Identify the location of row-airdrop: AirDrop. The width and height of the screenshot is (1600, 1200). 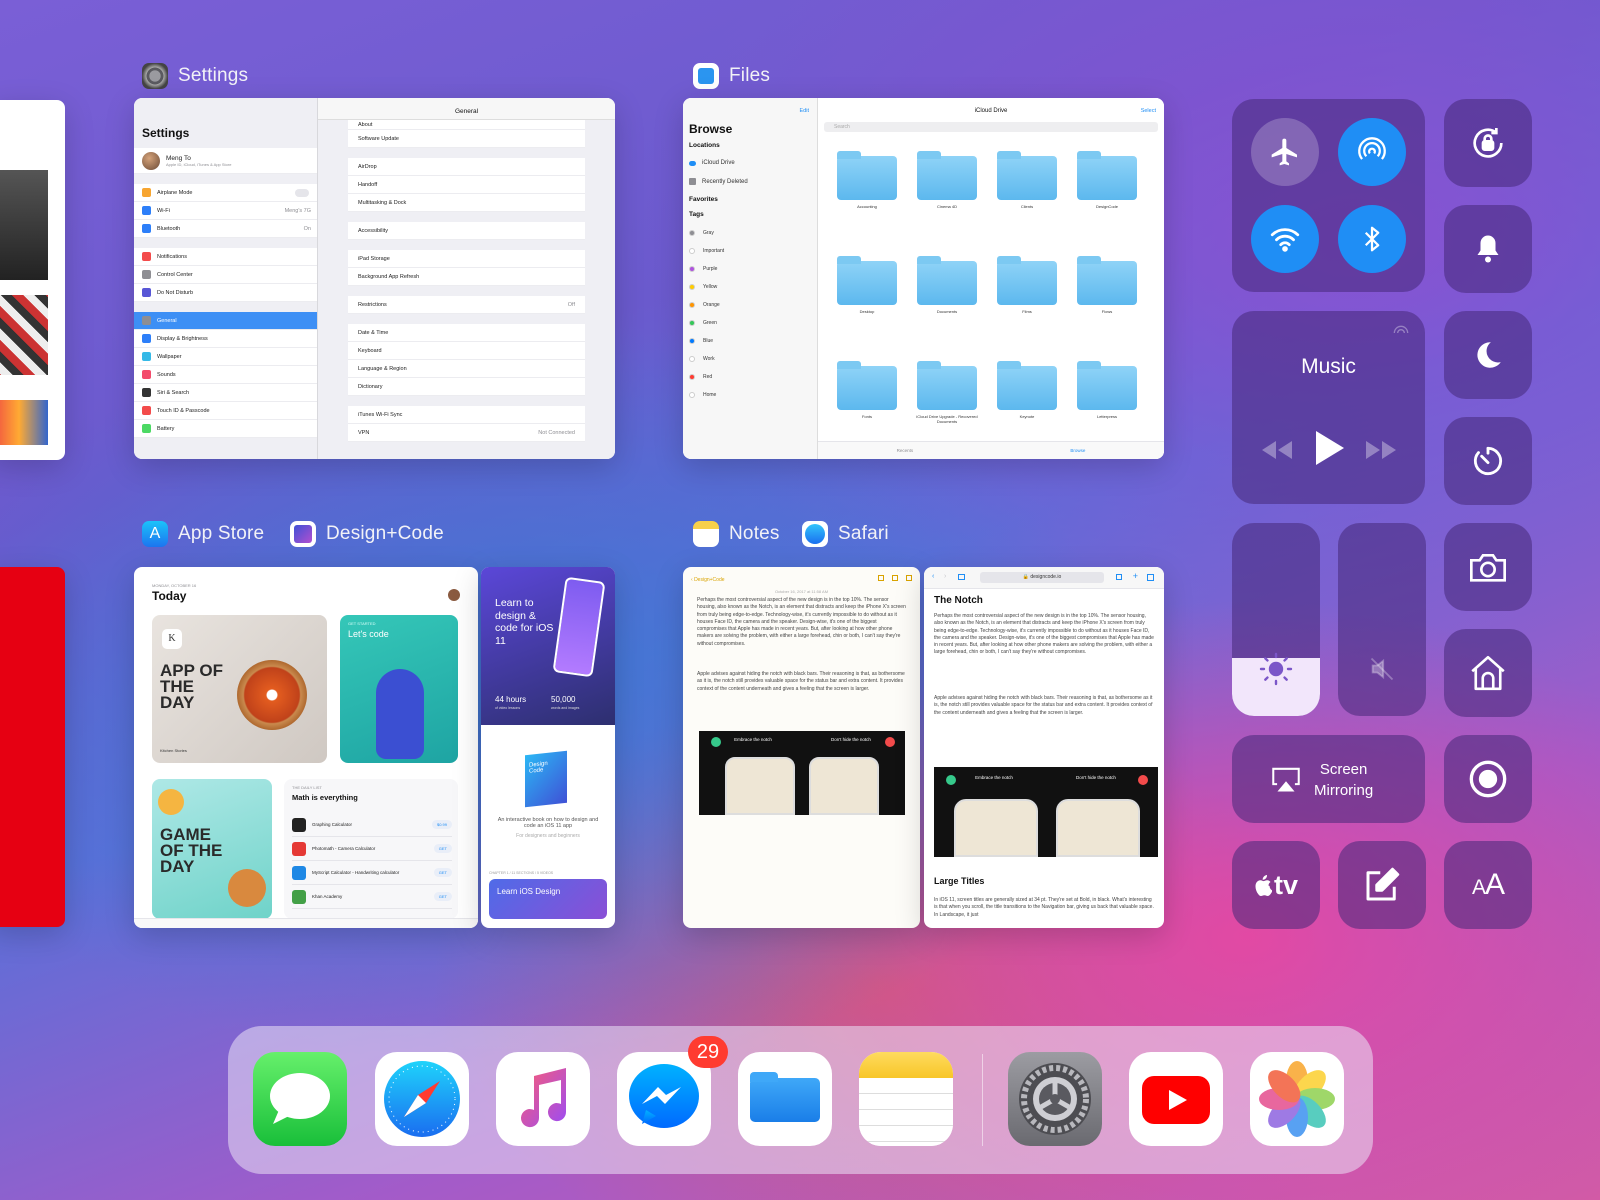
(466, 167).